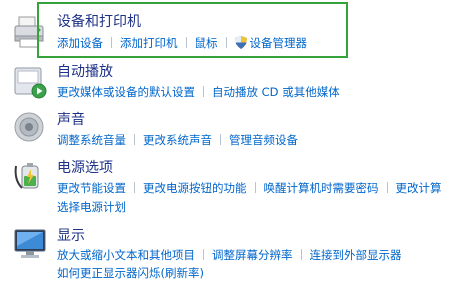 Image resolution: width=469 pixels, height=293 pixels. I want to click on display-links-row-2: 如何更正显示器闪烁(刷新率), so click(130, 273).